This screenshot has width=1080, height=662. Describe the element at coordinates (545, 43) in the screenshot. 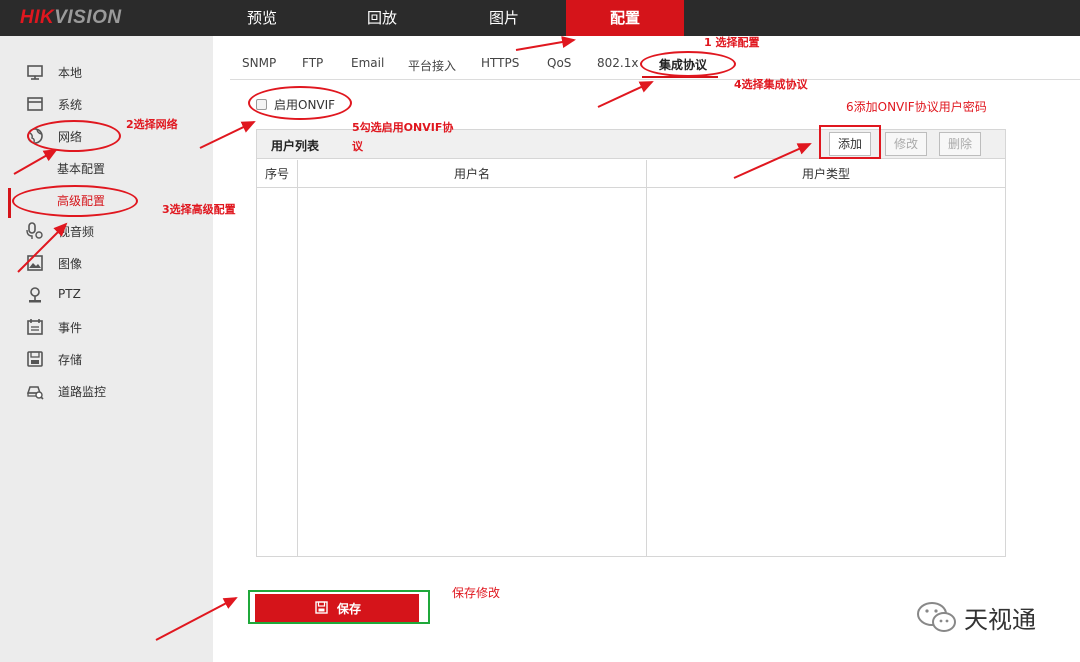

I see `arrow-to-config-tab` at that location.